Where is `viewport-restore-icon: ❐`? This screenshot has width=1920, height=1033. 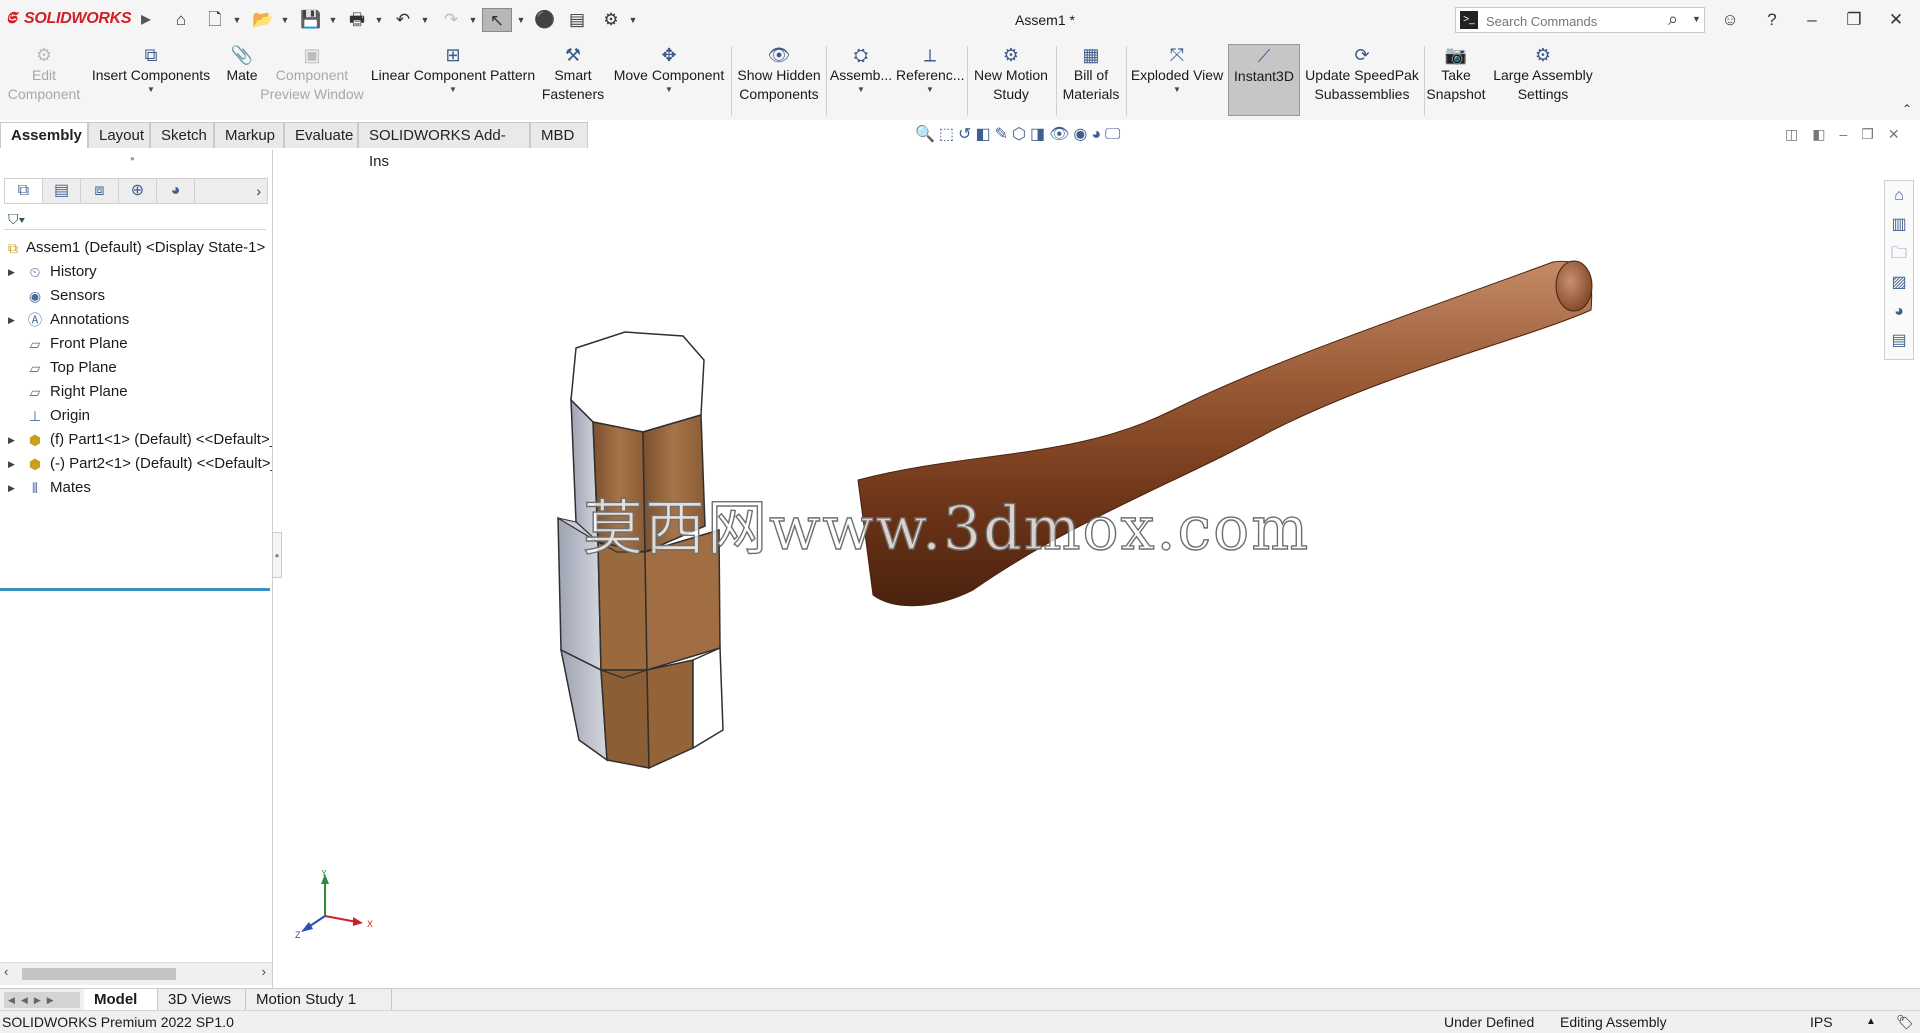
viewport-restore-icon: ❐ is located at coordinates (1874, 134).